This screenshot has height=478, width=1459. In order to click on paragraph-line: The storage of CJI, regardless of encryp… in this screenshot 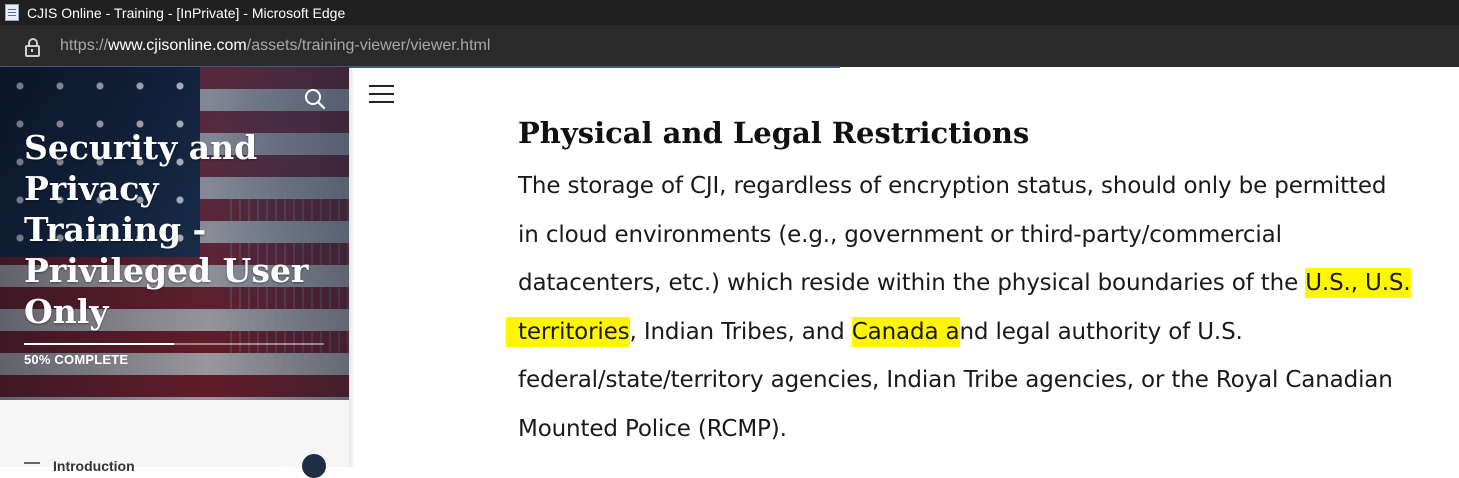, I will do `click(952, 186)`.